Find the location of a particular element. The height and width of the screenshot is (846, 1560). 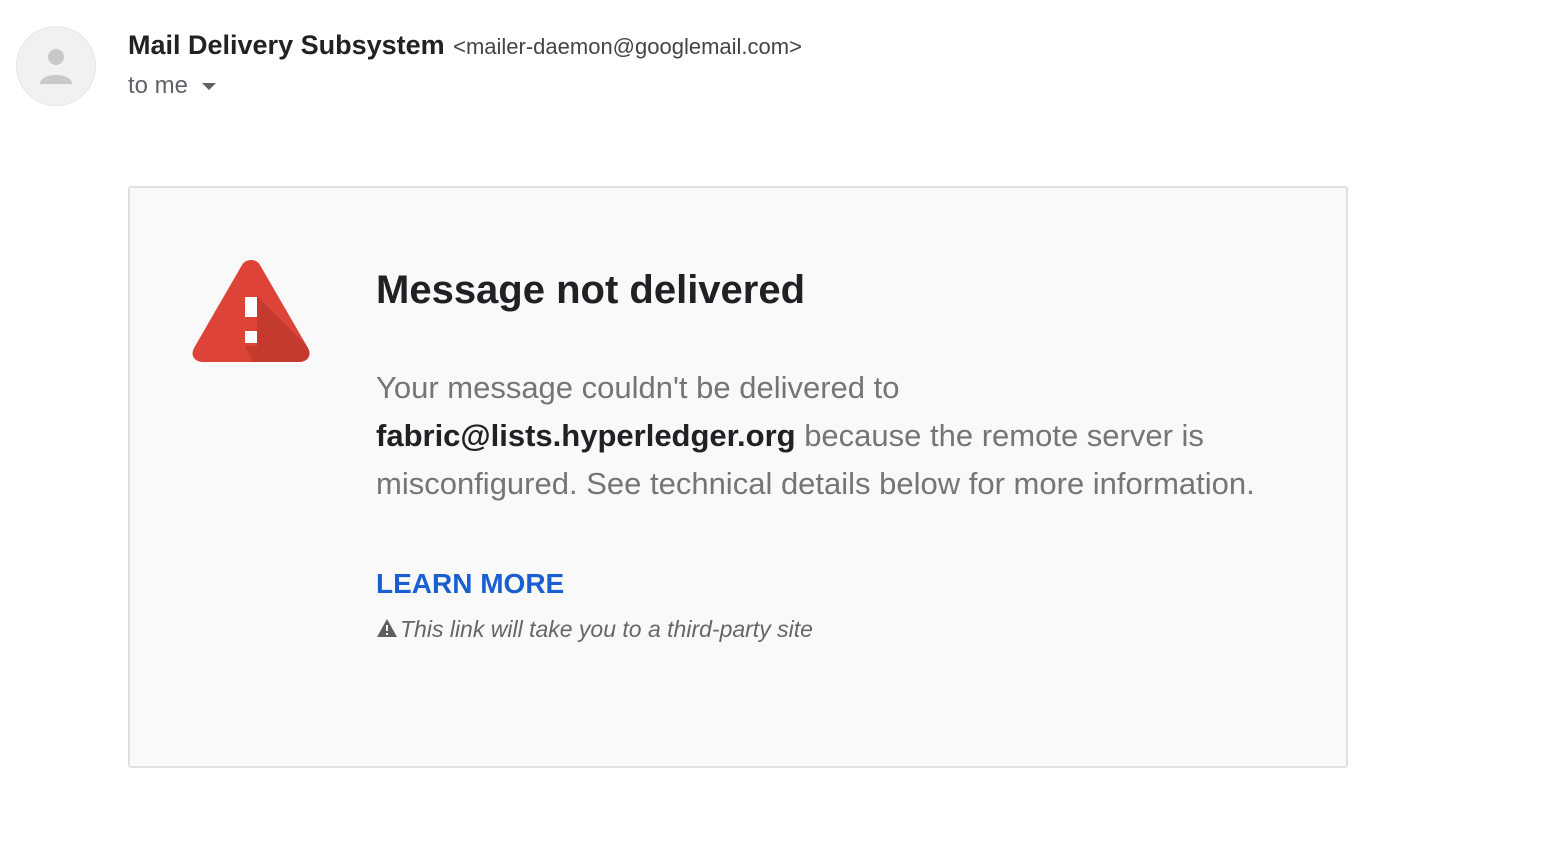

learn-more-link: LEARN MORE is located at coordinates (470, 584).